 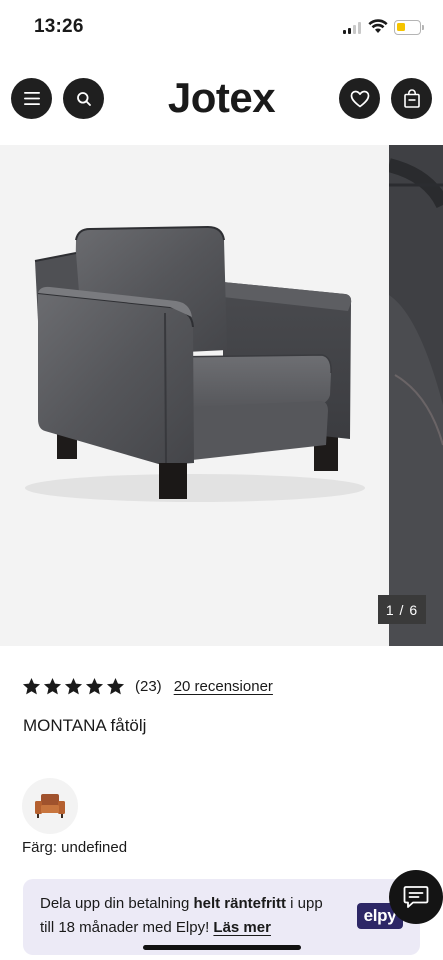 I want to click on cellular-signal-icon, so click(x=353, y=28).